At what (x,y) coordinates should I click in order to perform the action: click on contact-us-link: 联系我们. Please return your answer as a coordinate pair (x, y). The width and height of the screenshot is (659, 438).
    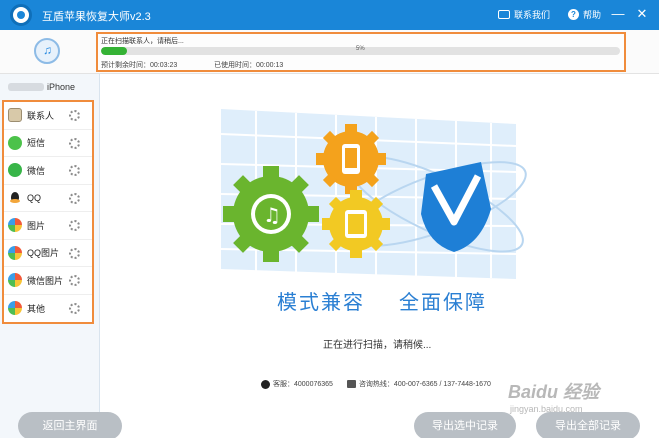
    Looking at the image, I should click on (524, 14).